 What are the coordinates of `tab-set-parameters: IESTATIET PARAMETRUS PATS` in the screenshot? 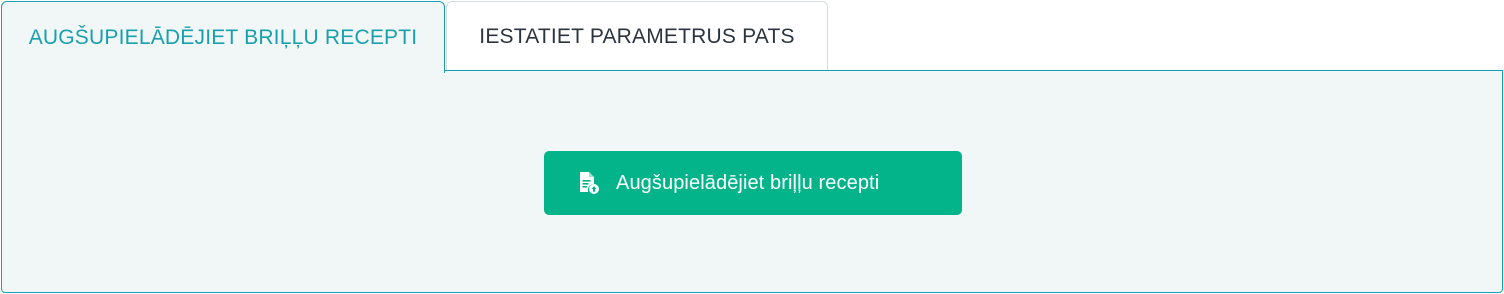 It's located at (637, 36).